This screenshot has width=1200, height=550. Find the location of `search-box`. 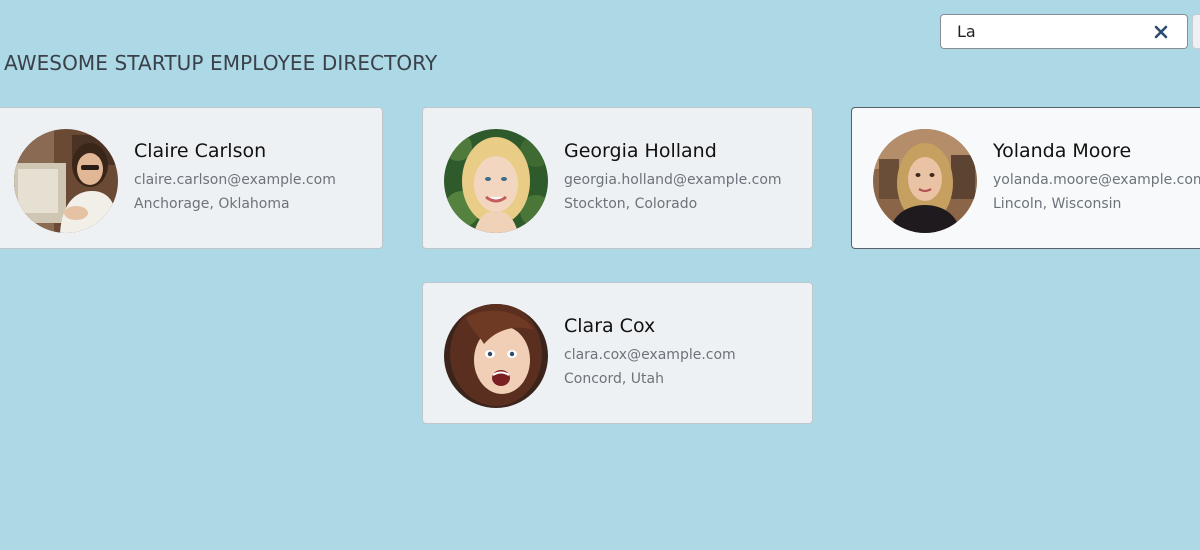

search-box is located at coordinates (1064, 31).